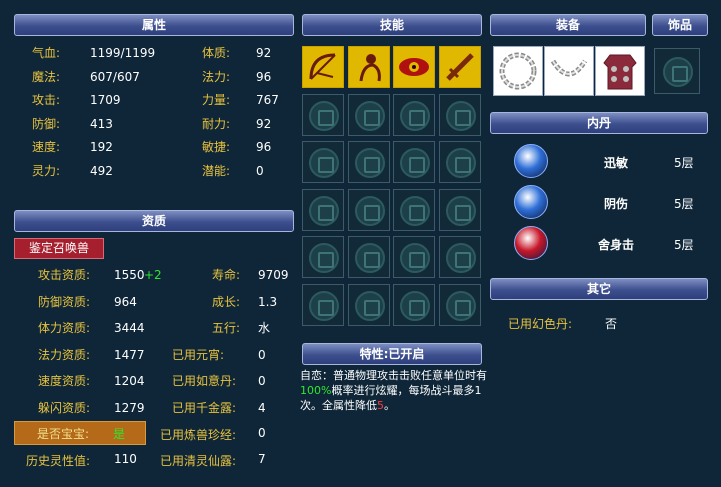 This screenshot has height=487, width=721. I want to click on aptitude-value-2: 水, so click(264, 328).